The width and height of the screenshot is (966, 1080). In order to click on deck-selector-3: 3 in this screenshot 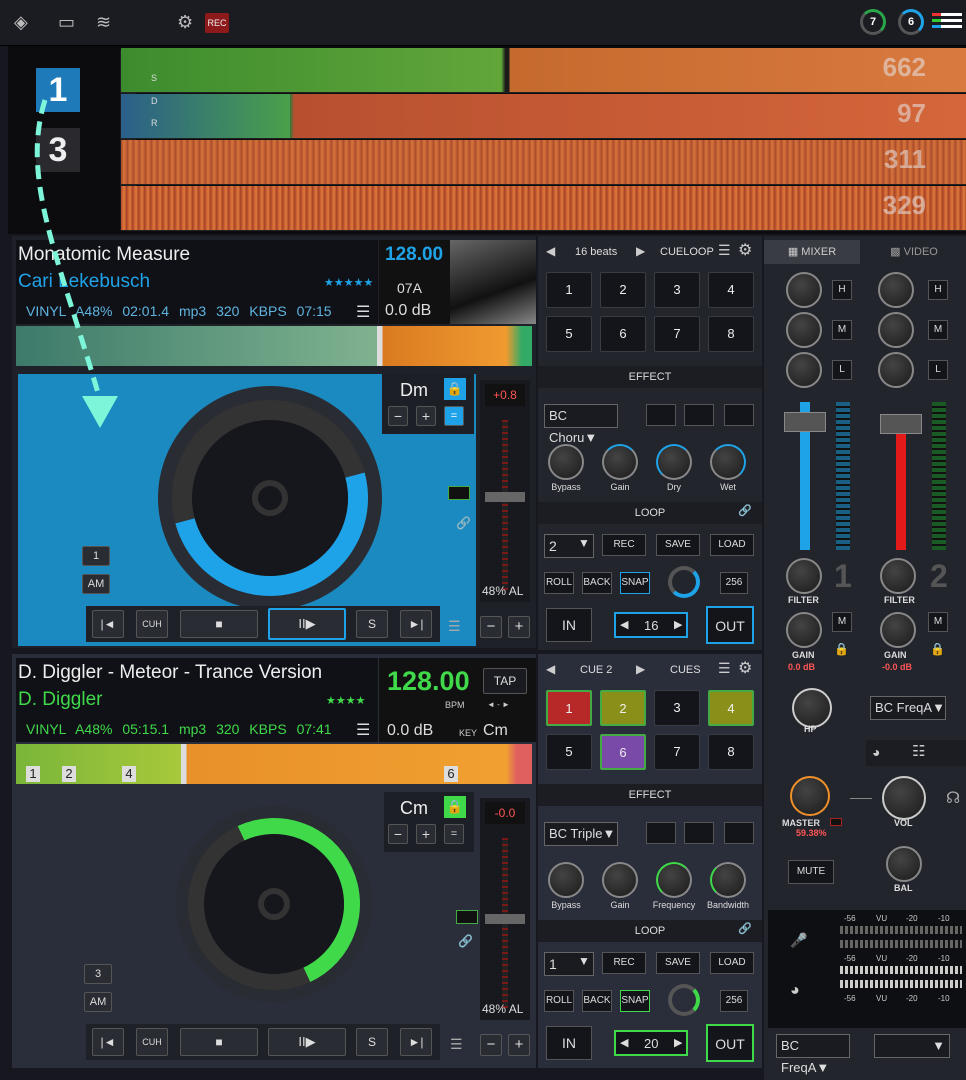, I will do `click(58, 150)`.